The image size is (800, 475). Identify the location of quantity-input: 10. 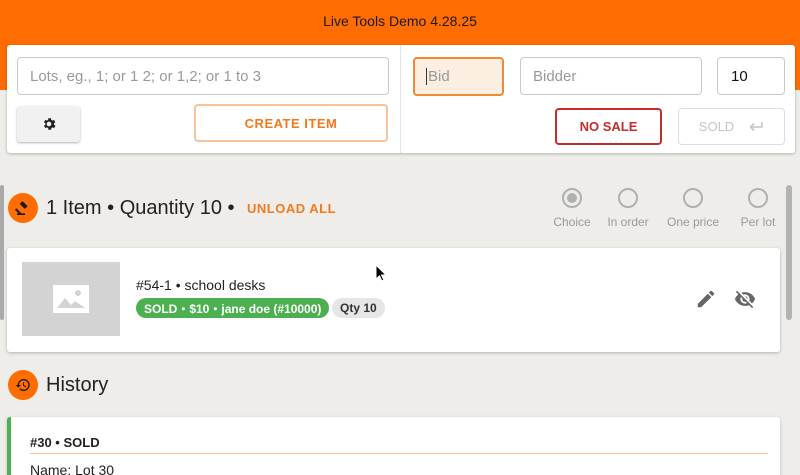
(751, 76).